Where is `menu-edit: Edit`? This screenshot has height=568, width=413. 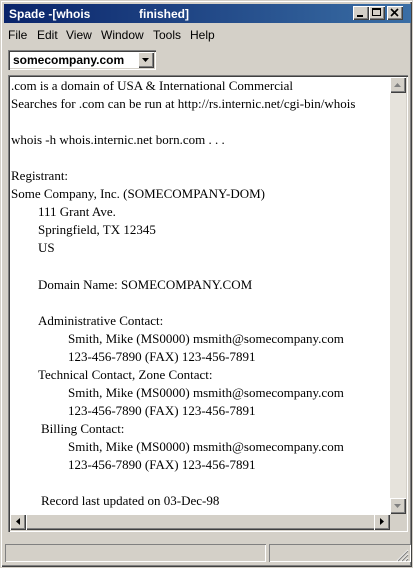 menu-edit: Edit is located at coordinates (47, 35).